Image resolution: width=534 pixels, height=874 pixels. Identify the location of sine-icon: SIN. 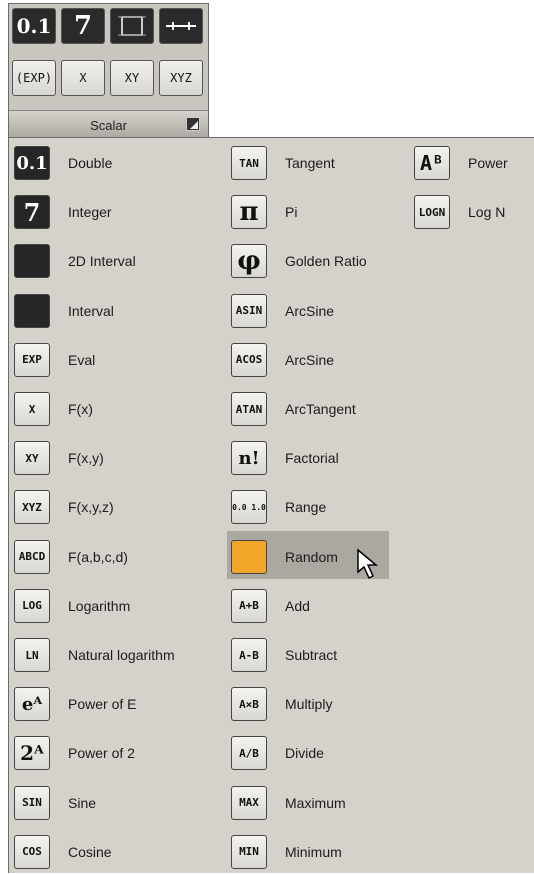
(32, 802).